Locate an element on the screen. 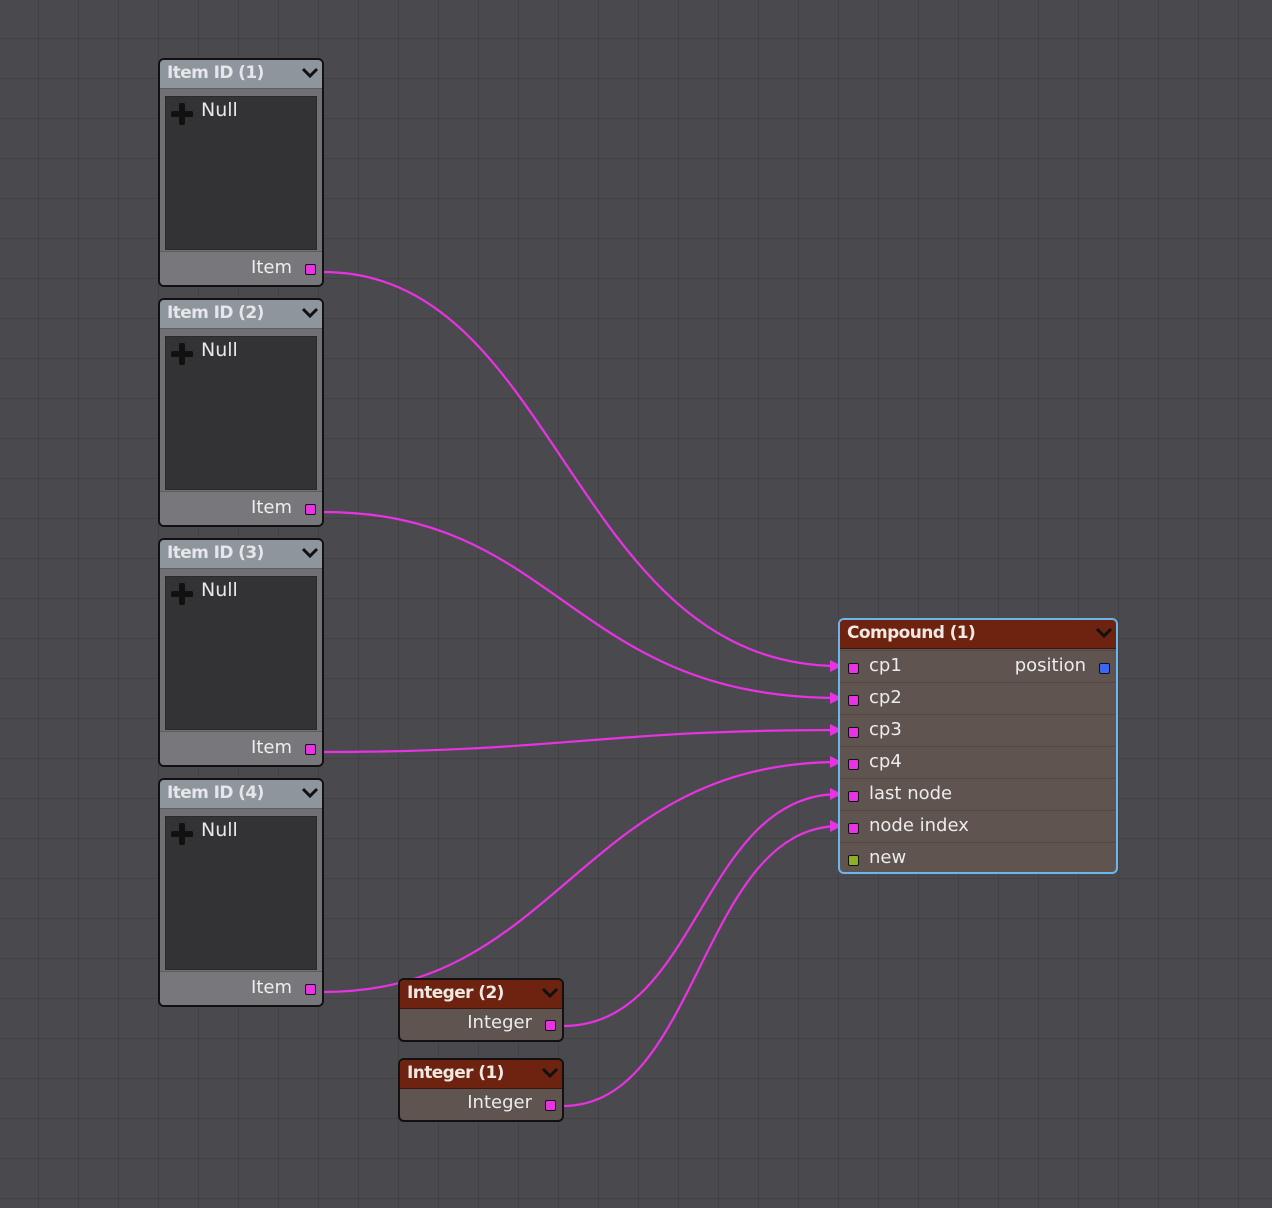 This screenshot has height=1208, width=1272. input-label: node index is located at coordinates (919, 825).